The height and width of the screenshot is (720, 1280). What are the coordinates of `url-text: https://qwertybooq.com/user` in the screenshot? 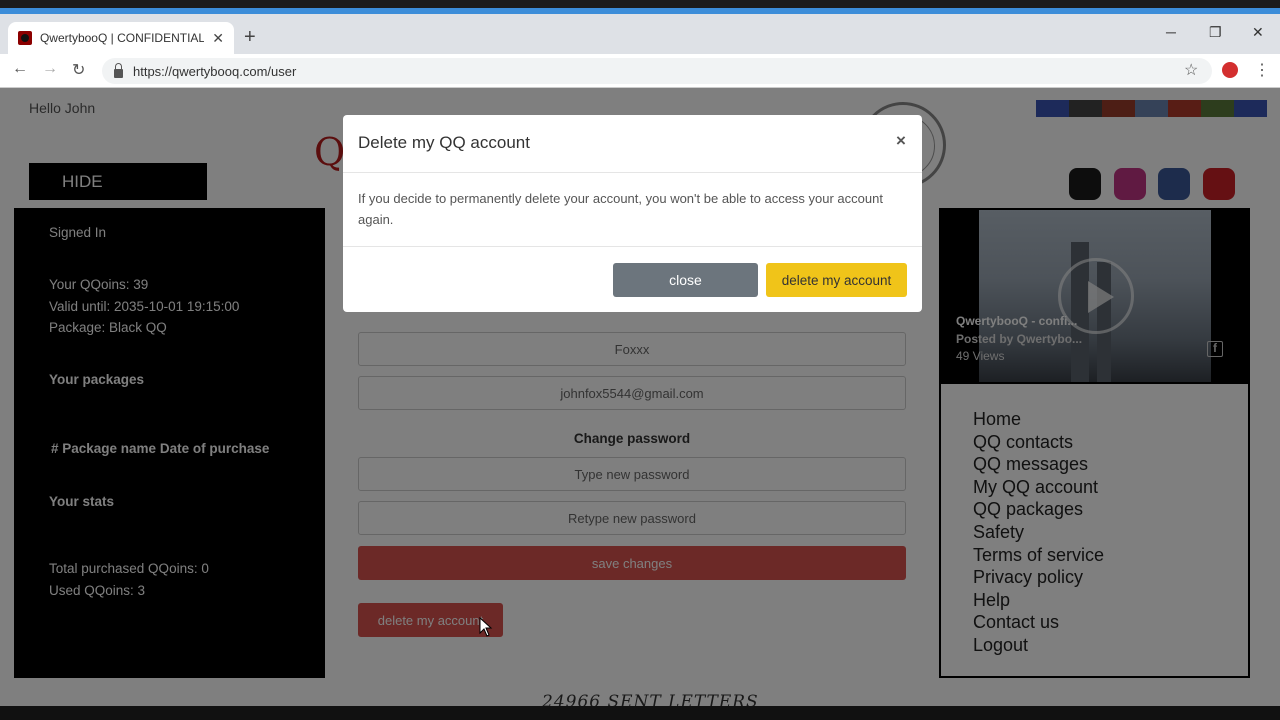 It's located at (215, 71).